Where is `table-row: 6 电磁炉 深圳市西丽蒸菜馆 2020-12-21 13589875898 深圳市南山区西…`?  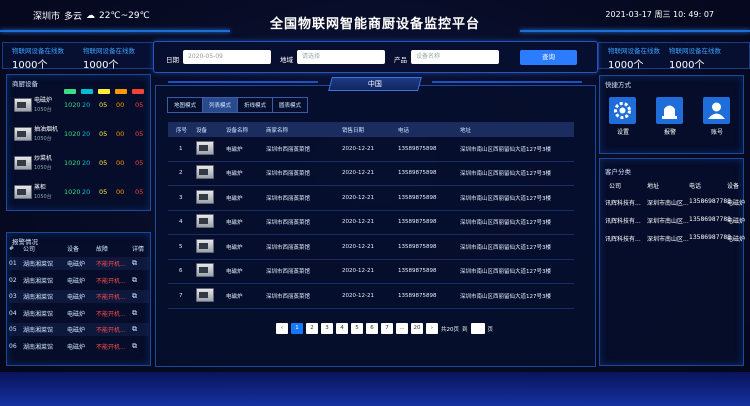
table-row: 6 电磁炉 深圳市西丽蒸菜馆 2020-12-21 13589875898 深圳市南山区西… is located at coordinates (371, 272).